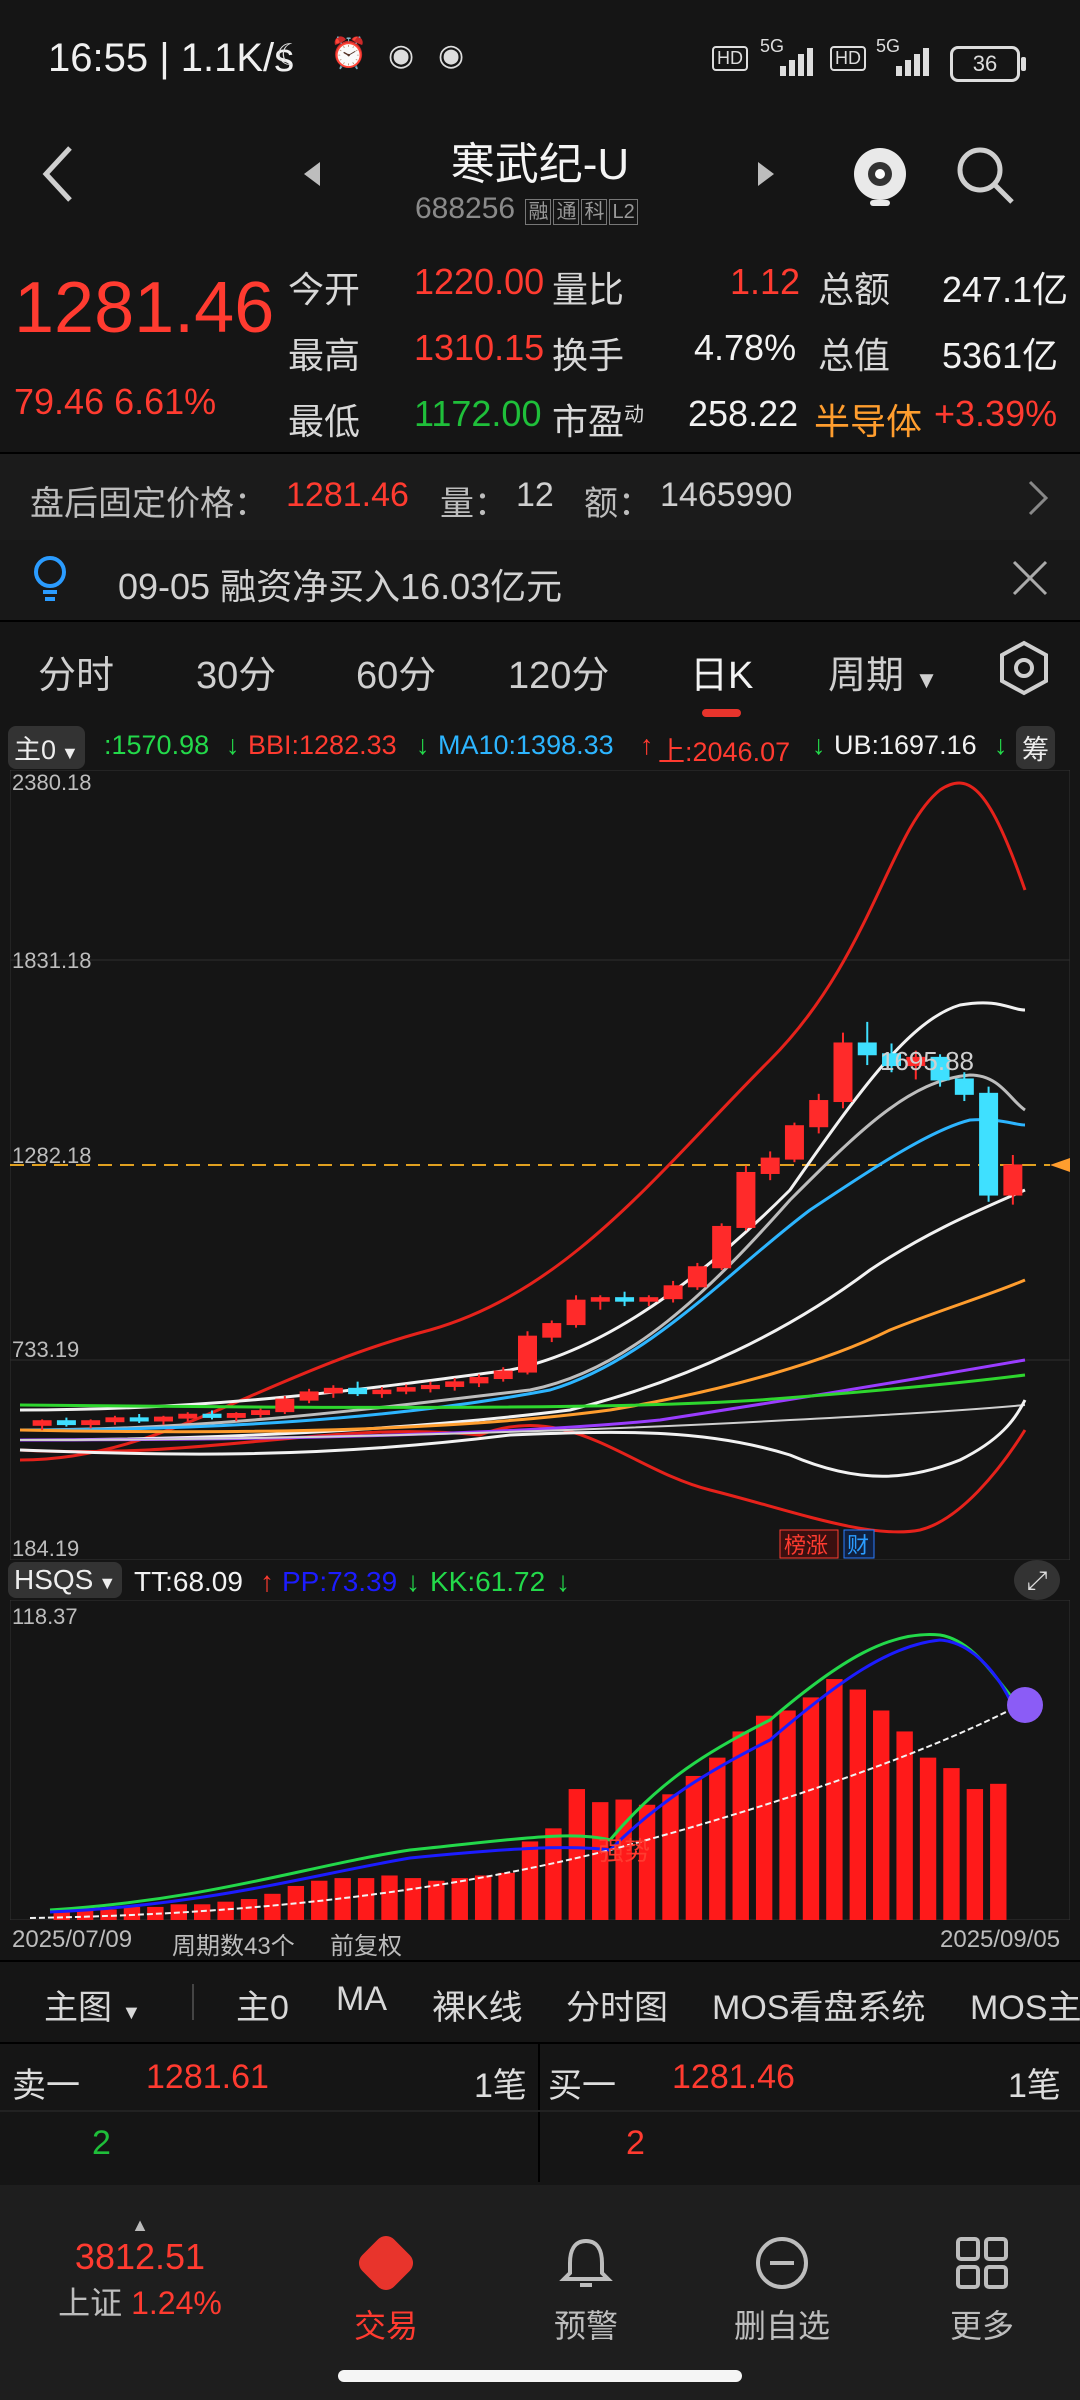 The height and width of the screenshot is (2400, 1080). What do you see at coordinates (745, 347) in the screenshot?
I see `turnover-value: 4.78%` at bounding box center [745, 347].